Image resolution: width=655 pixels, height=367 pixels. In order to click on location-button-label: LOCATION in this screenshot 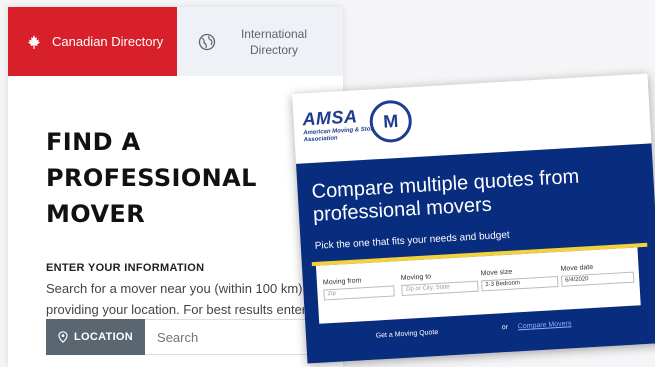, I will do `click(104, 337)`.